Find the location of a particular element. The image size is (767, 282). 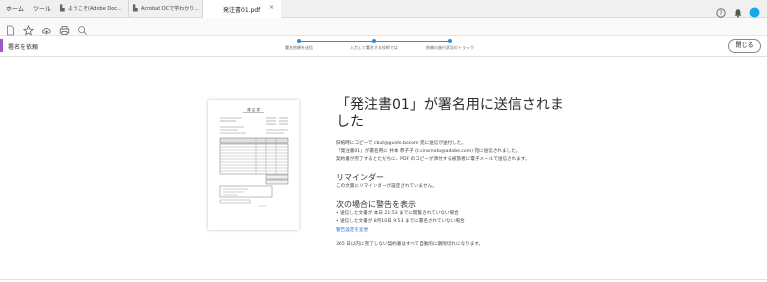

change-warning-link: 警告設定を変更 is located at coordinates (352, 230).